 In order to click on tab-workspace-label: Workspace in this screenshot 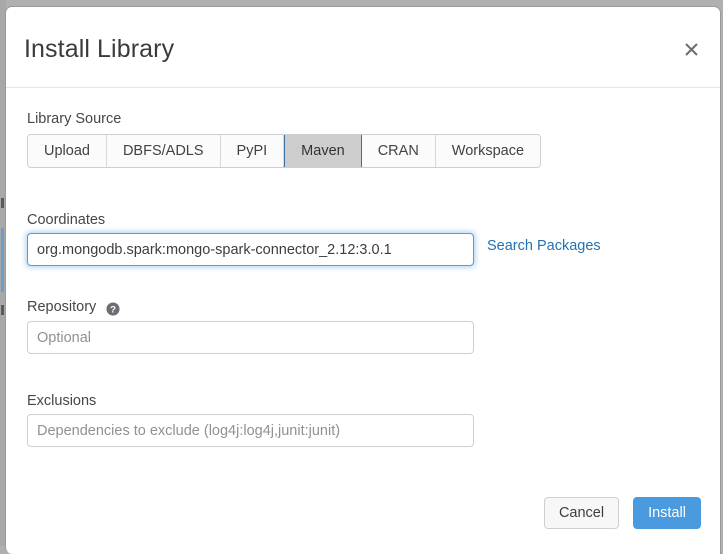, I will do `click(488, 151)`.